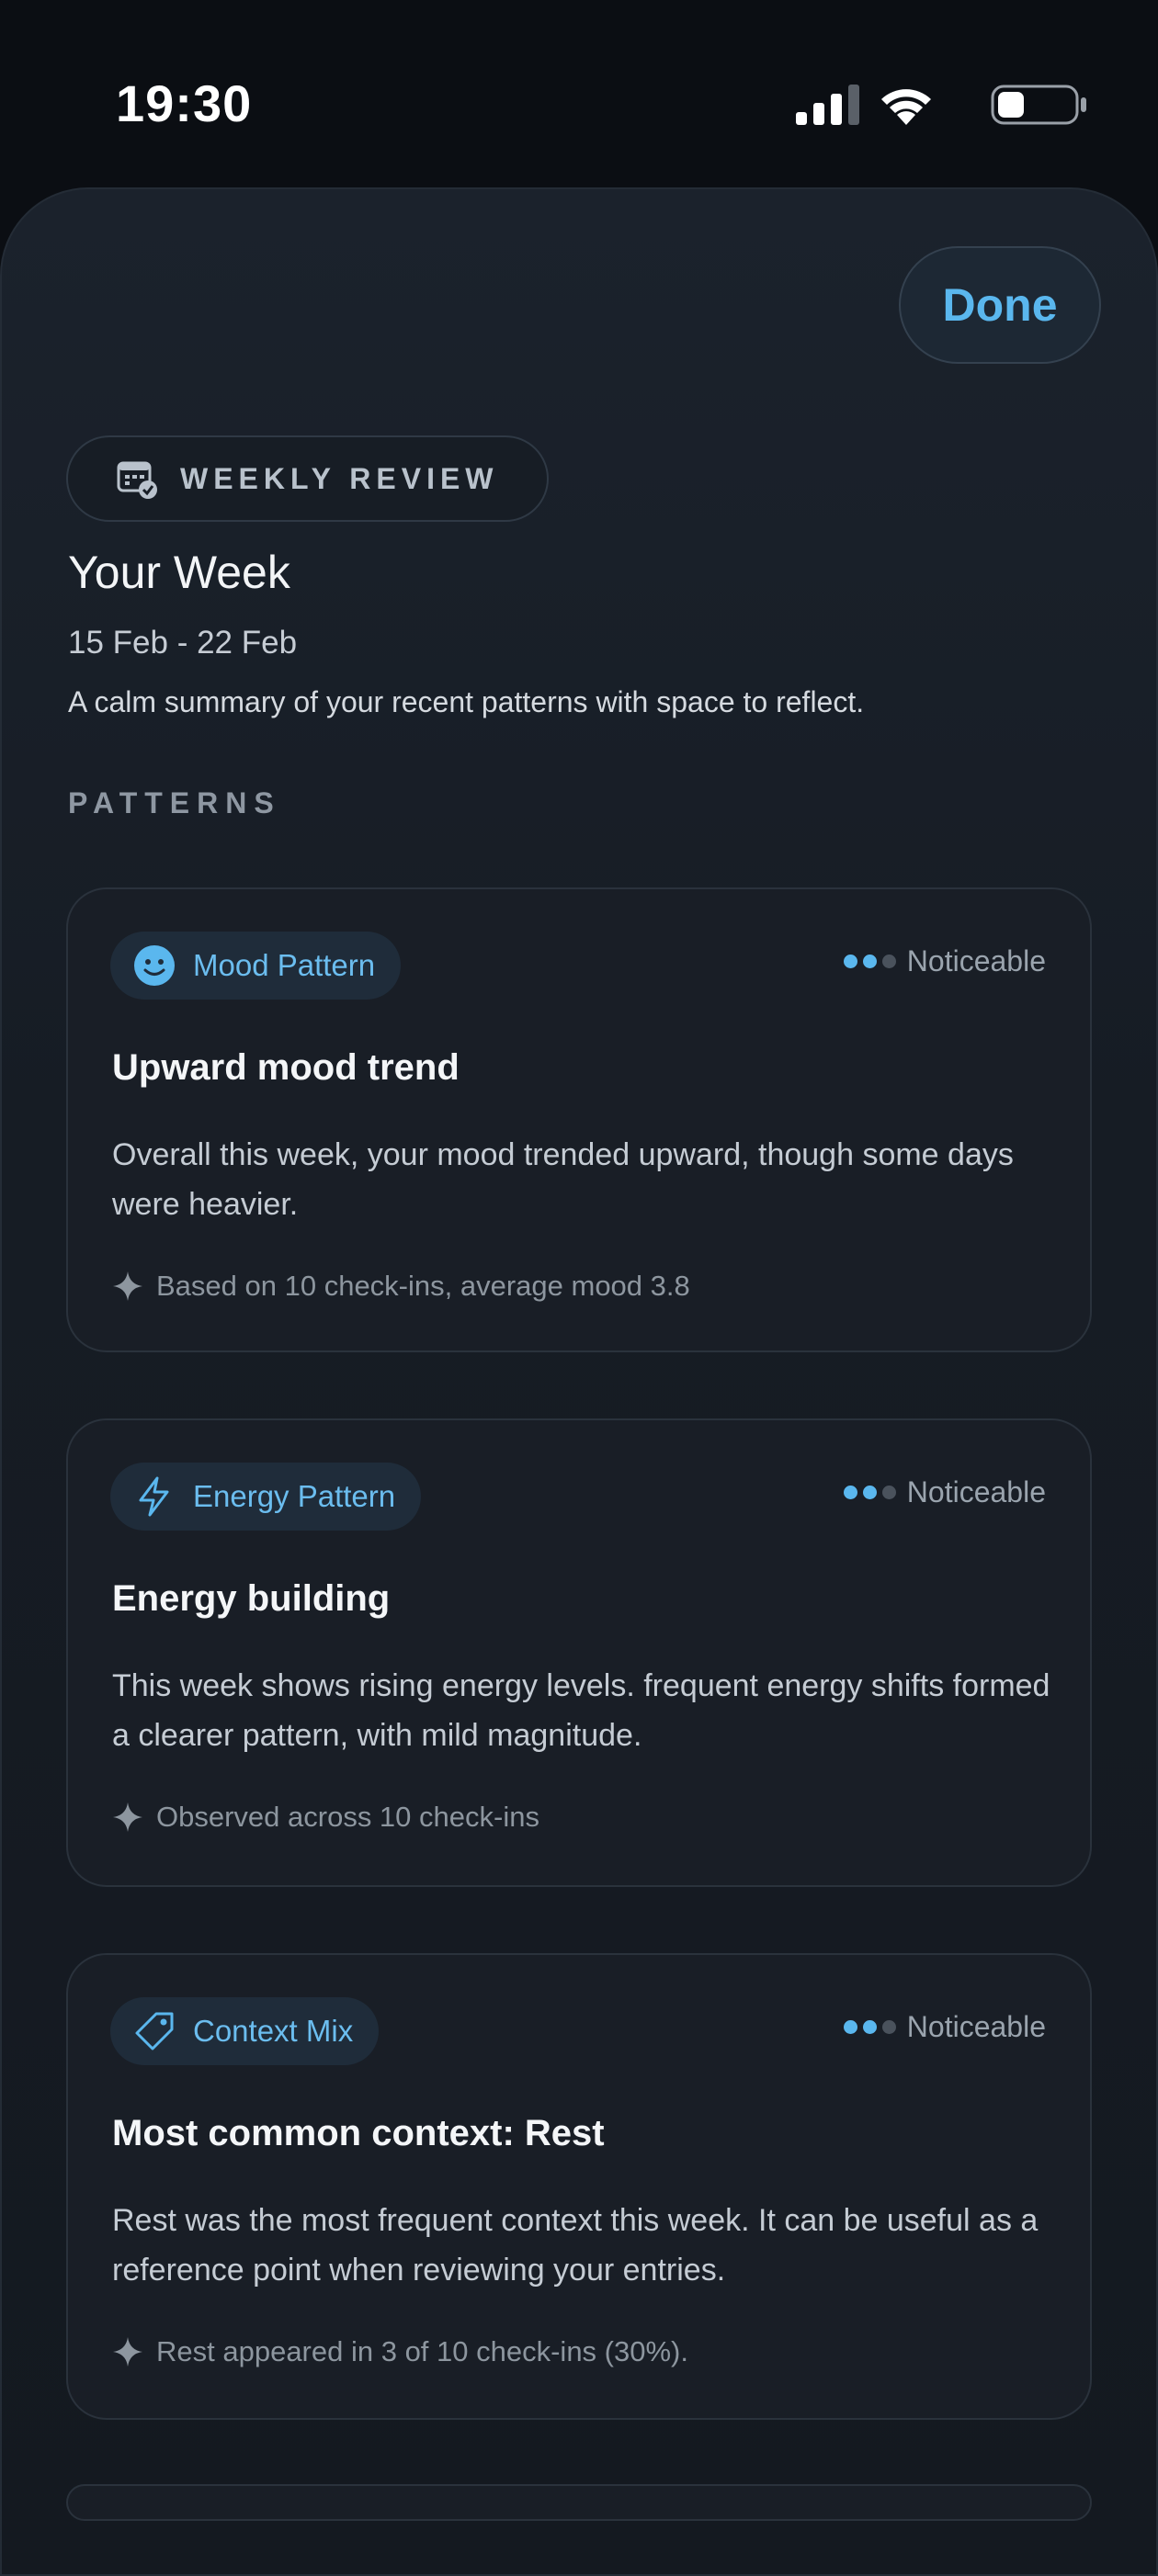 The height and width of the screenshot is (2576, 1158). What do you see at coordinates (251, 1598) in the screenshot?
I see `card-title: Energy building` at bounding box center [251, 1598].